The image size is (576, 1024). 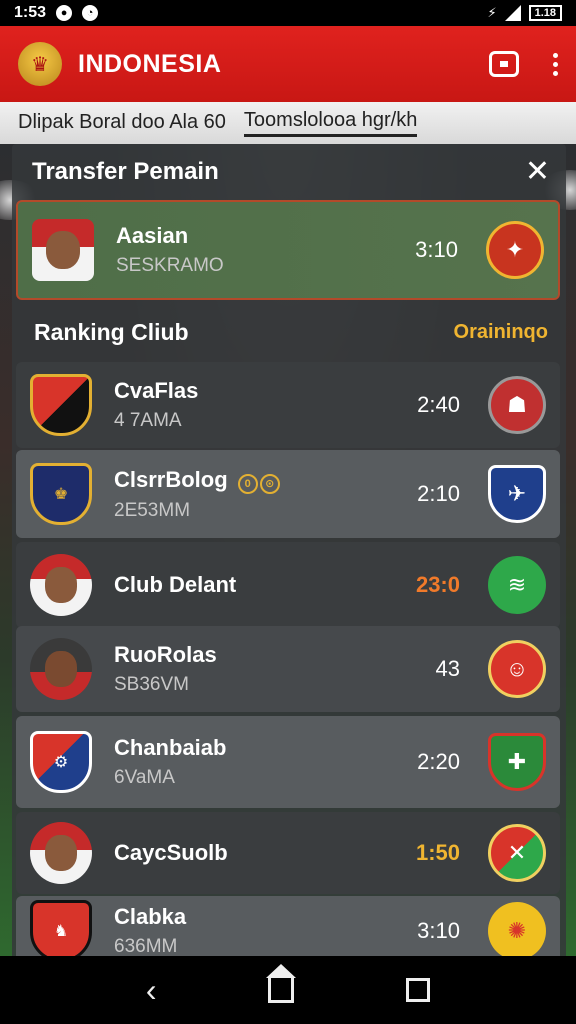 I want to click on player-sub: SESKRAMO, so click(x=170, y=265).